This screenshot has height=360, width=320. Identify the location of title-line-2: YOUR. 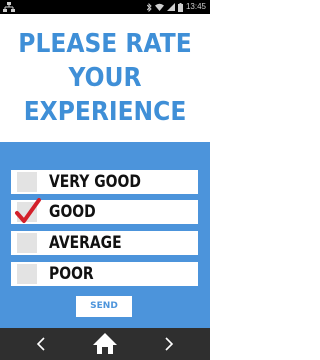
(105, 78).